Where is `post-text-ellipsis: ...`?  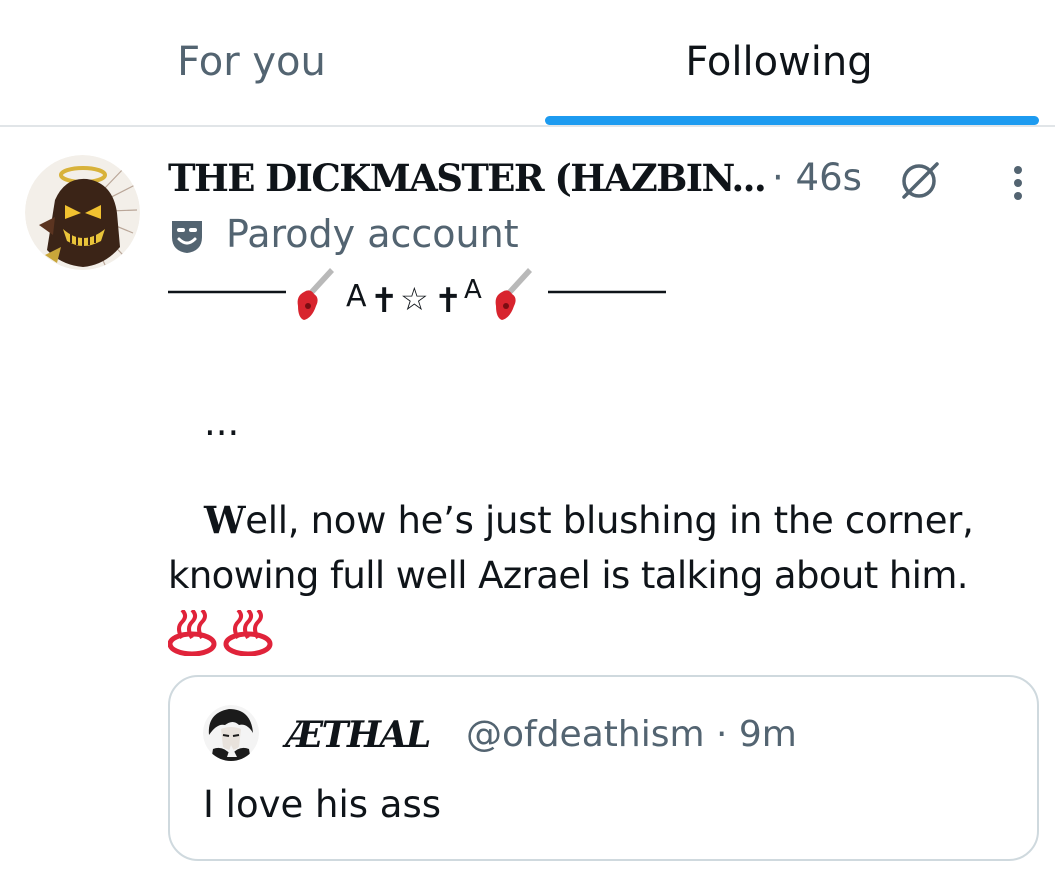 post-text-ellipsis: ... is located at coordinates (222, 422).